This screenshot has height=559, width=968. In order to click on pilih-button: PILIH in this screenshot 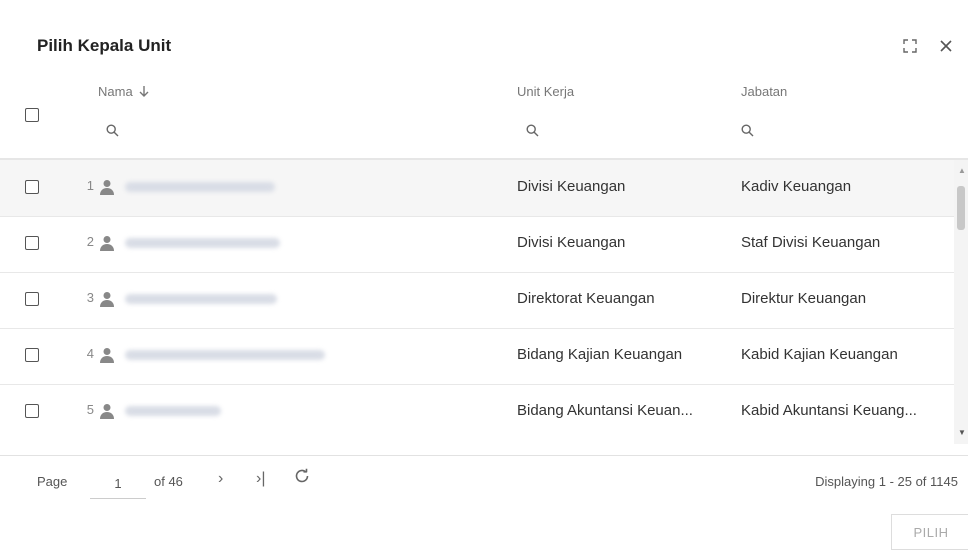, I will do `click(929, 532)`.